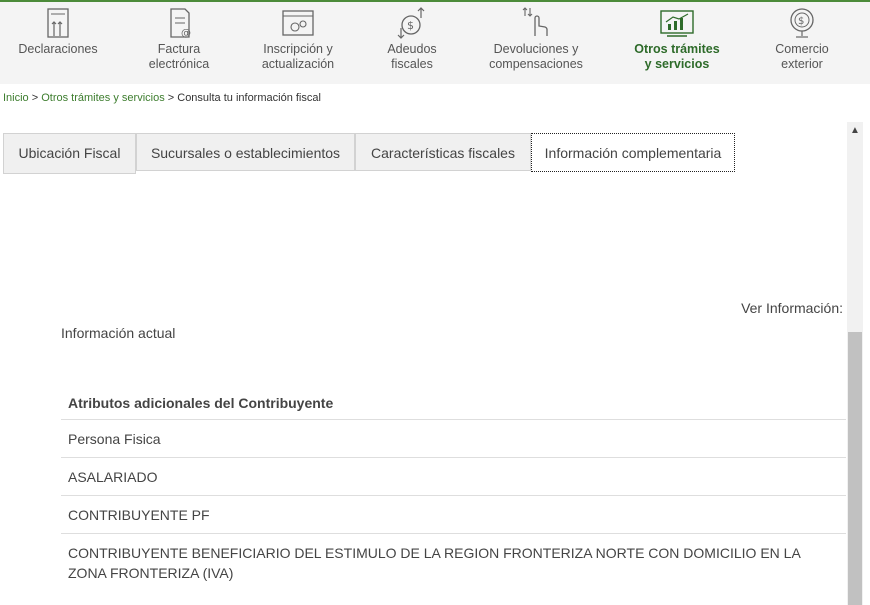 Image resolution: width=870 pixels, height=605 pixels. I want to click on table-row: Persona Fisica, so click(453, 438).